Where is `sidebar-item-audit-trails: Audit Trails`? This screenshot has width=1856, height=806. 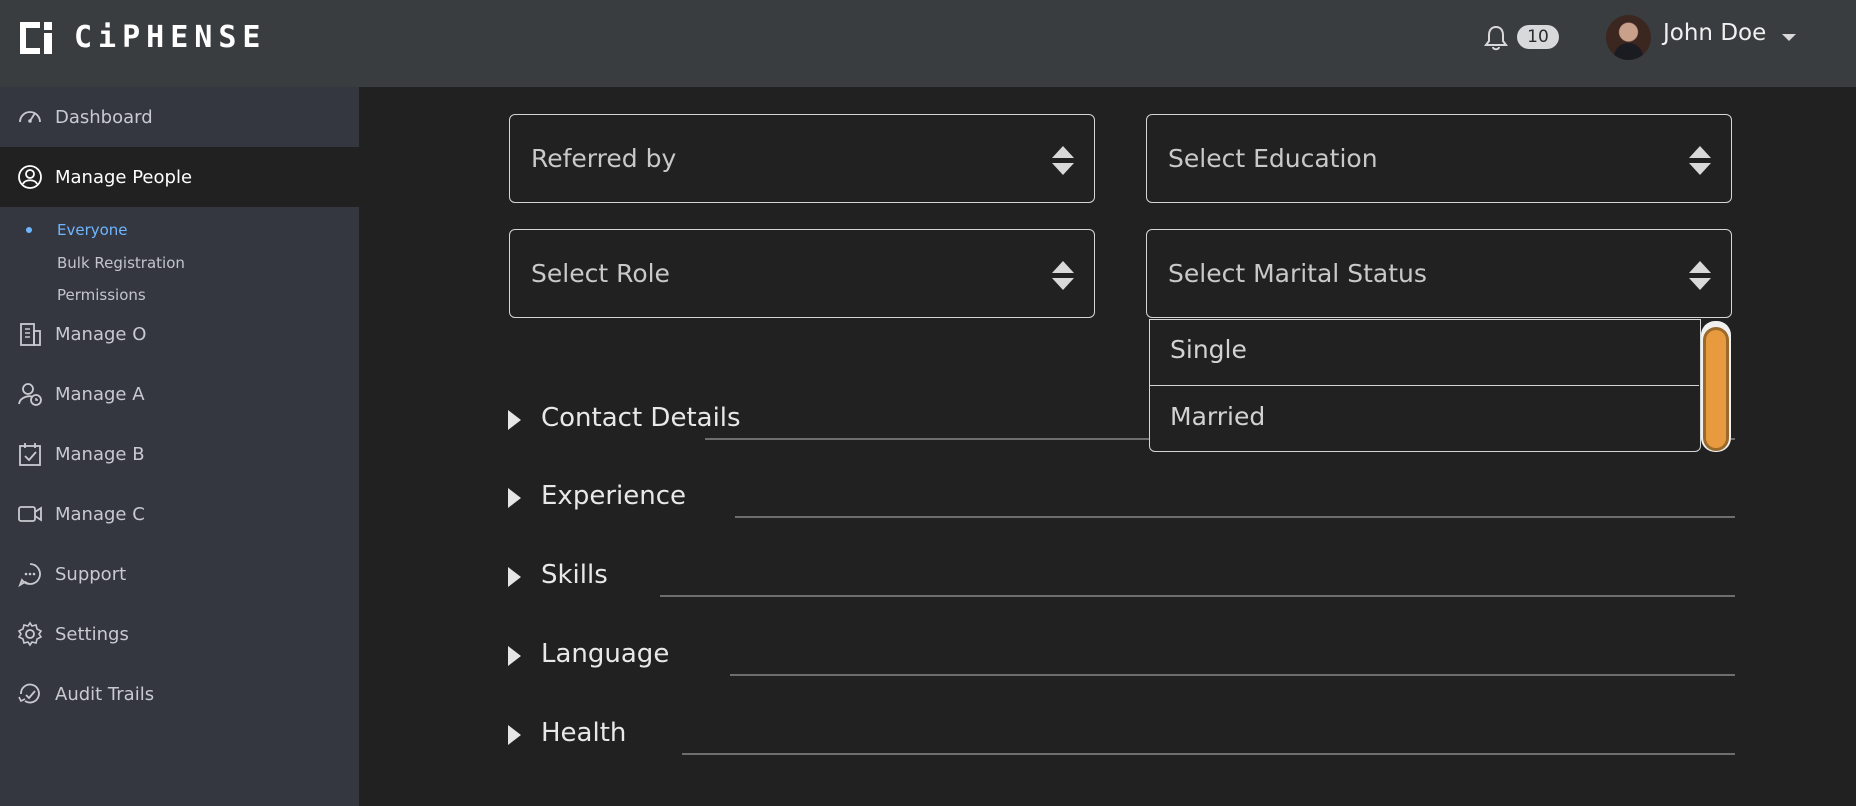
sidebar-item-audit-trails: Audit Trails is located at coordinates (179, 694).